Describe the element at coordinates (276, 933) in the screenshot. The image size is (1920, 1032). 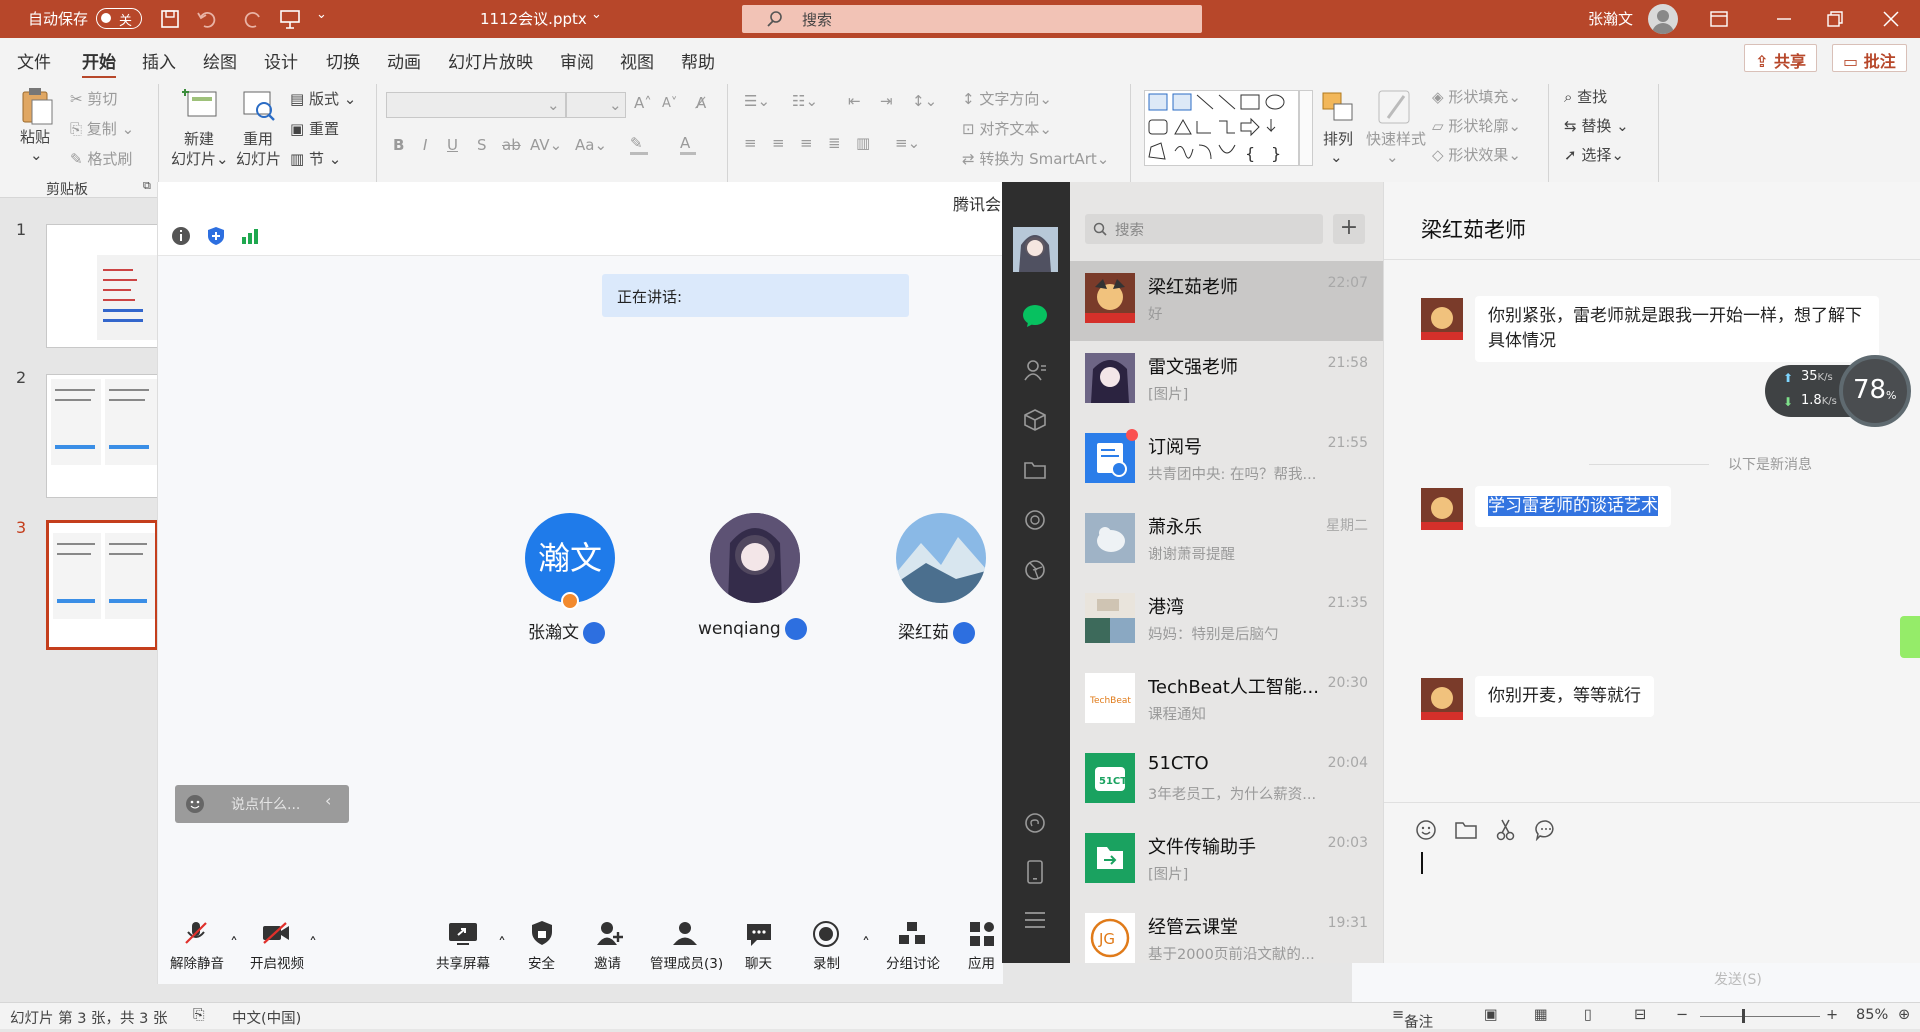
I see `video-off-icon` at that location.